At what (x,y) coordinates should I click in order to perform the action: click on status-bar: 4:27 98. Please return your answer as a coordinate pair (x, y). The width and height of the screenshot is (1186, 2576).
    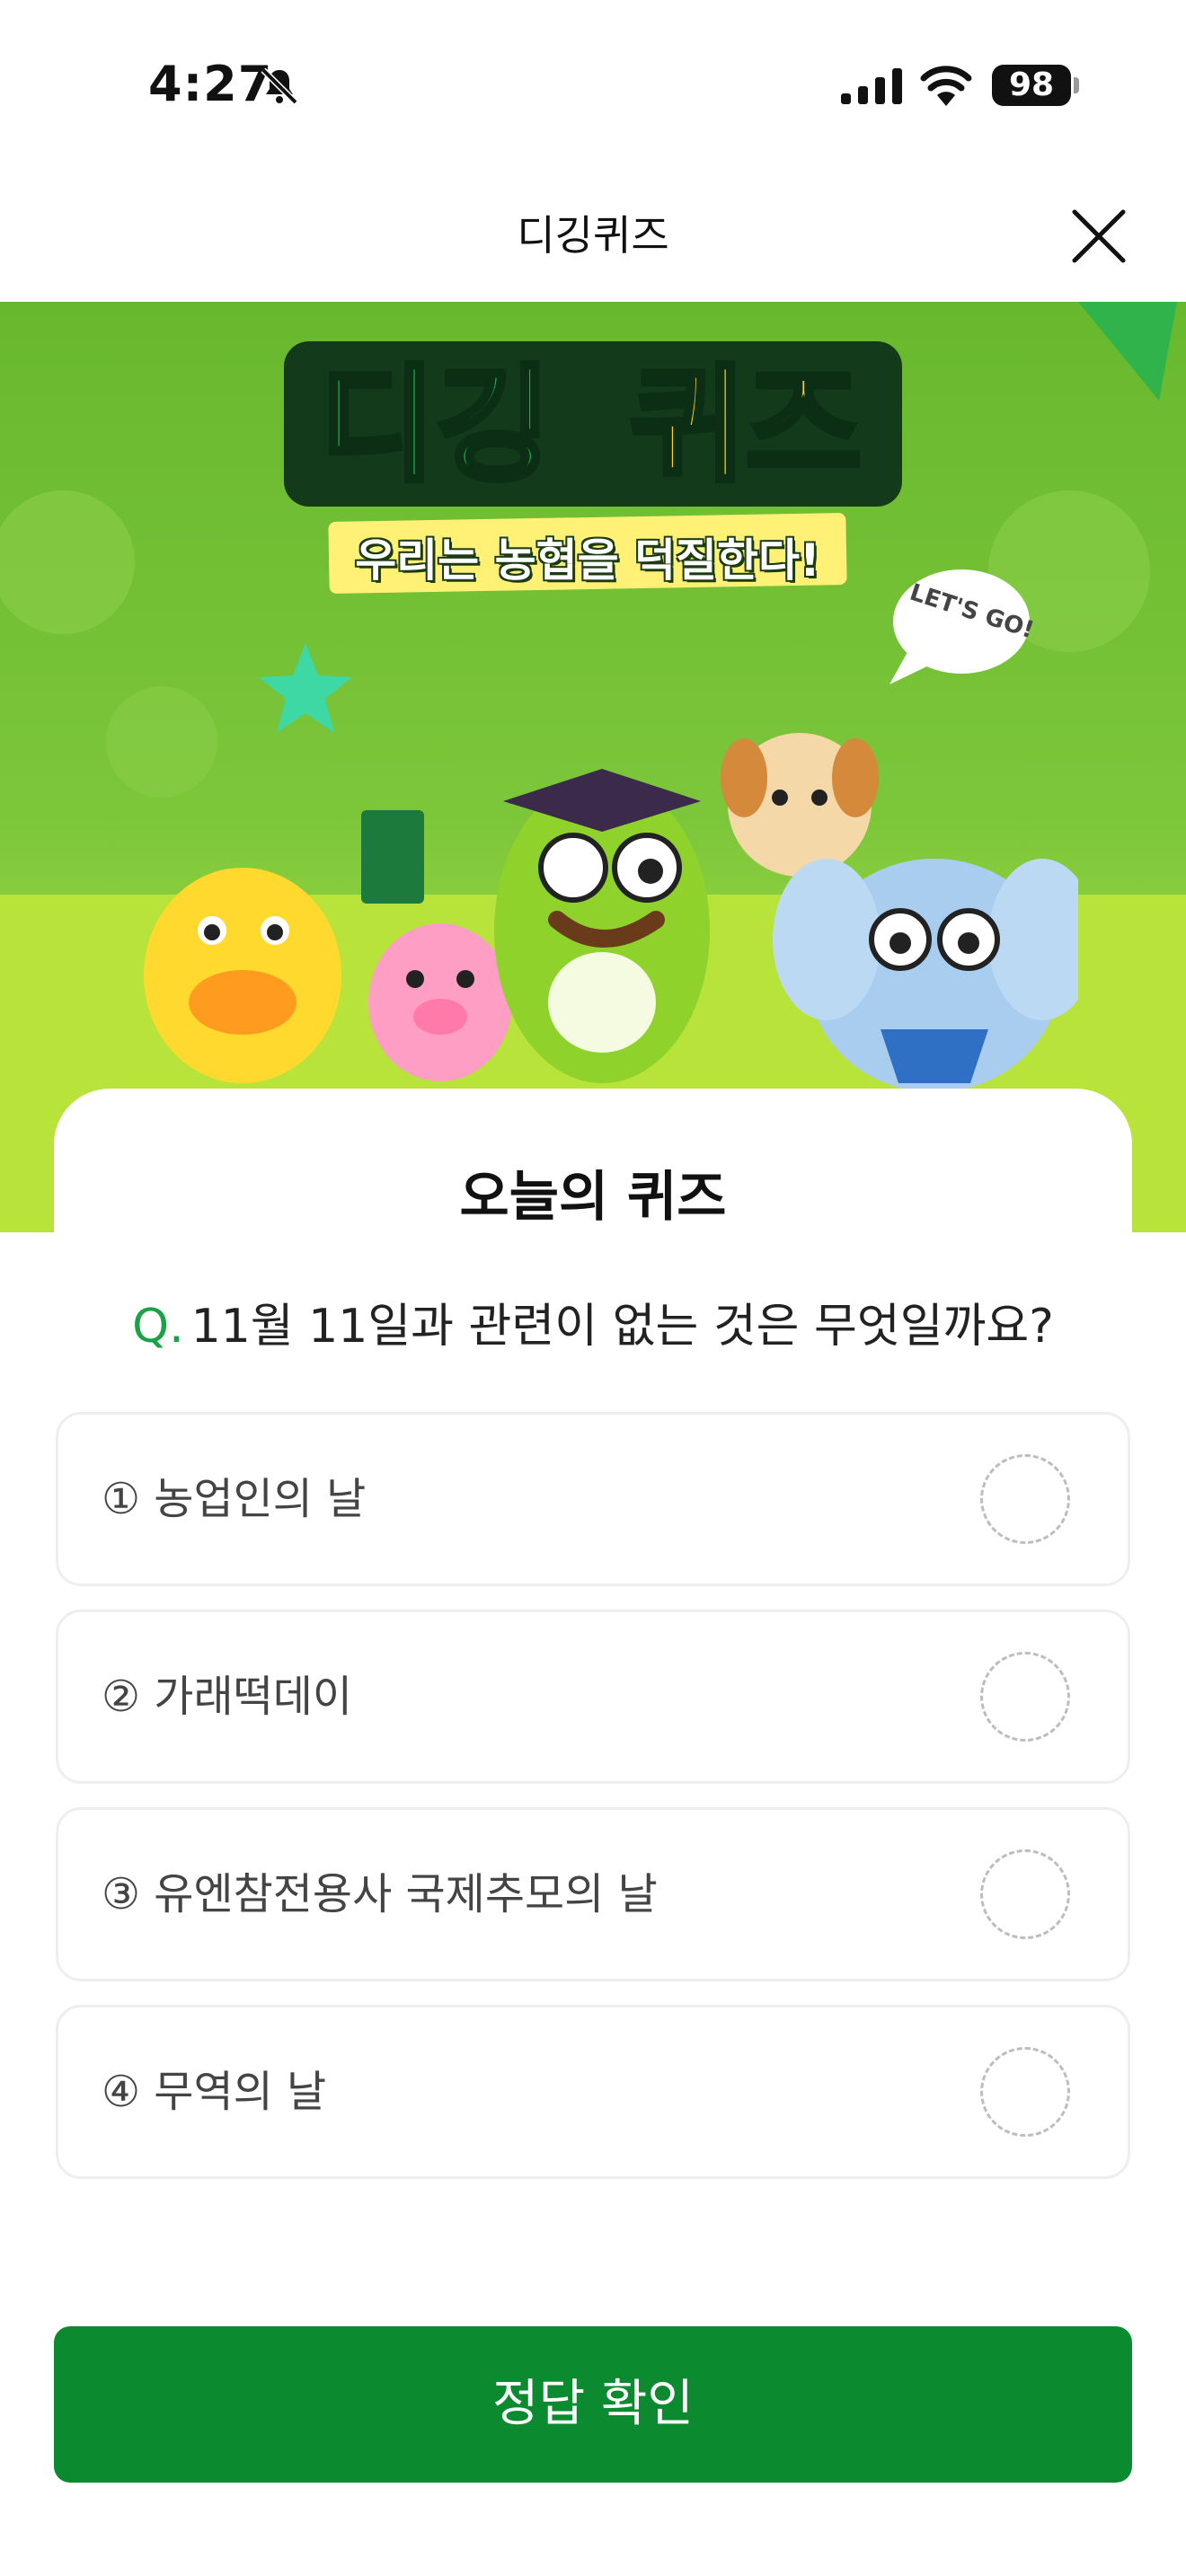
    Looking at the image, I should click on (593, 85).